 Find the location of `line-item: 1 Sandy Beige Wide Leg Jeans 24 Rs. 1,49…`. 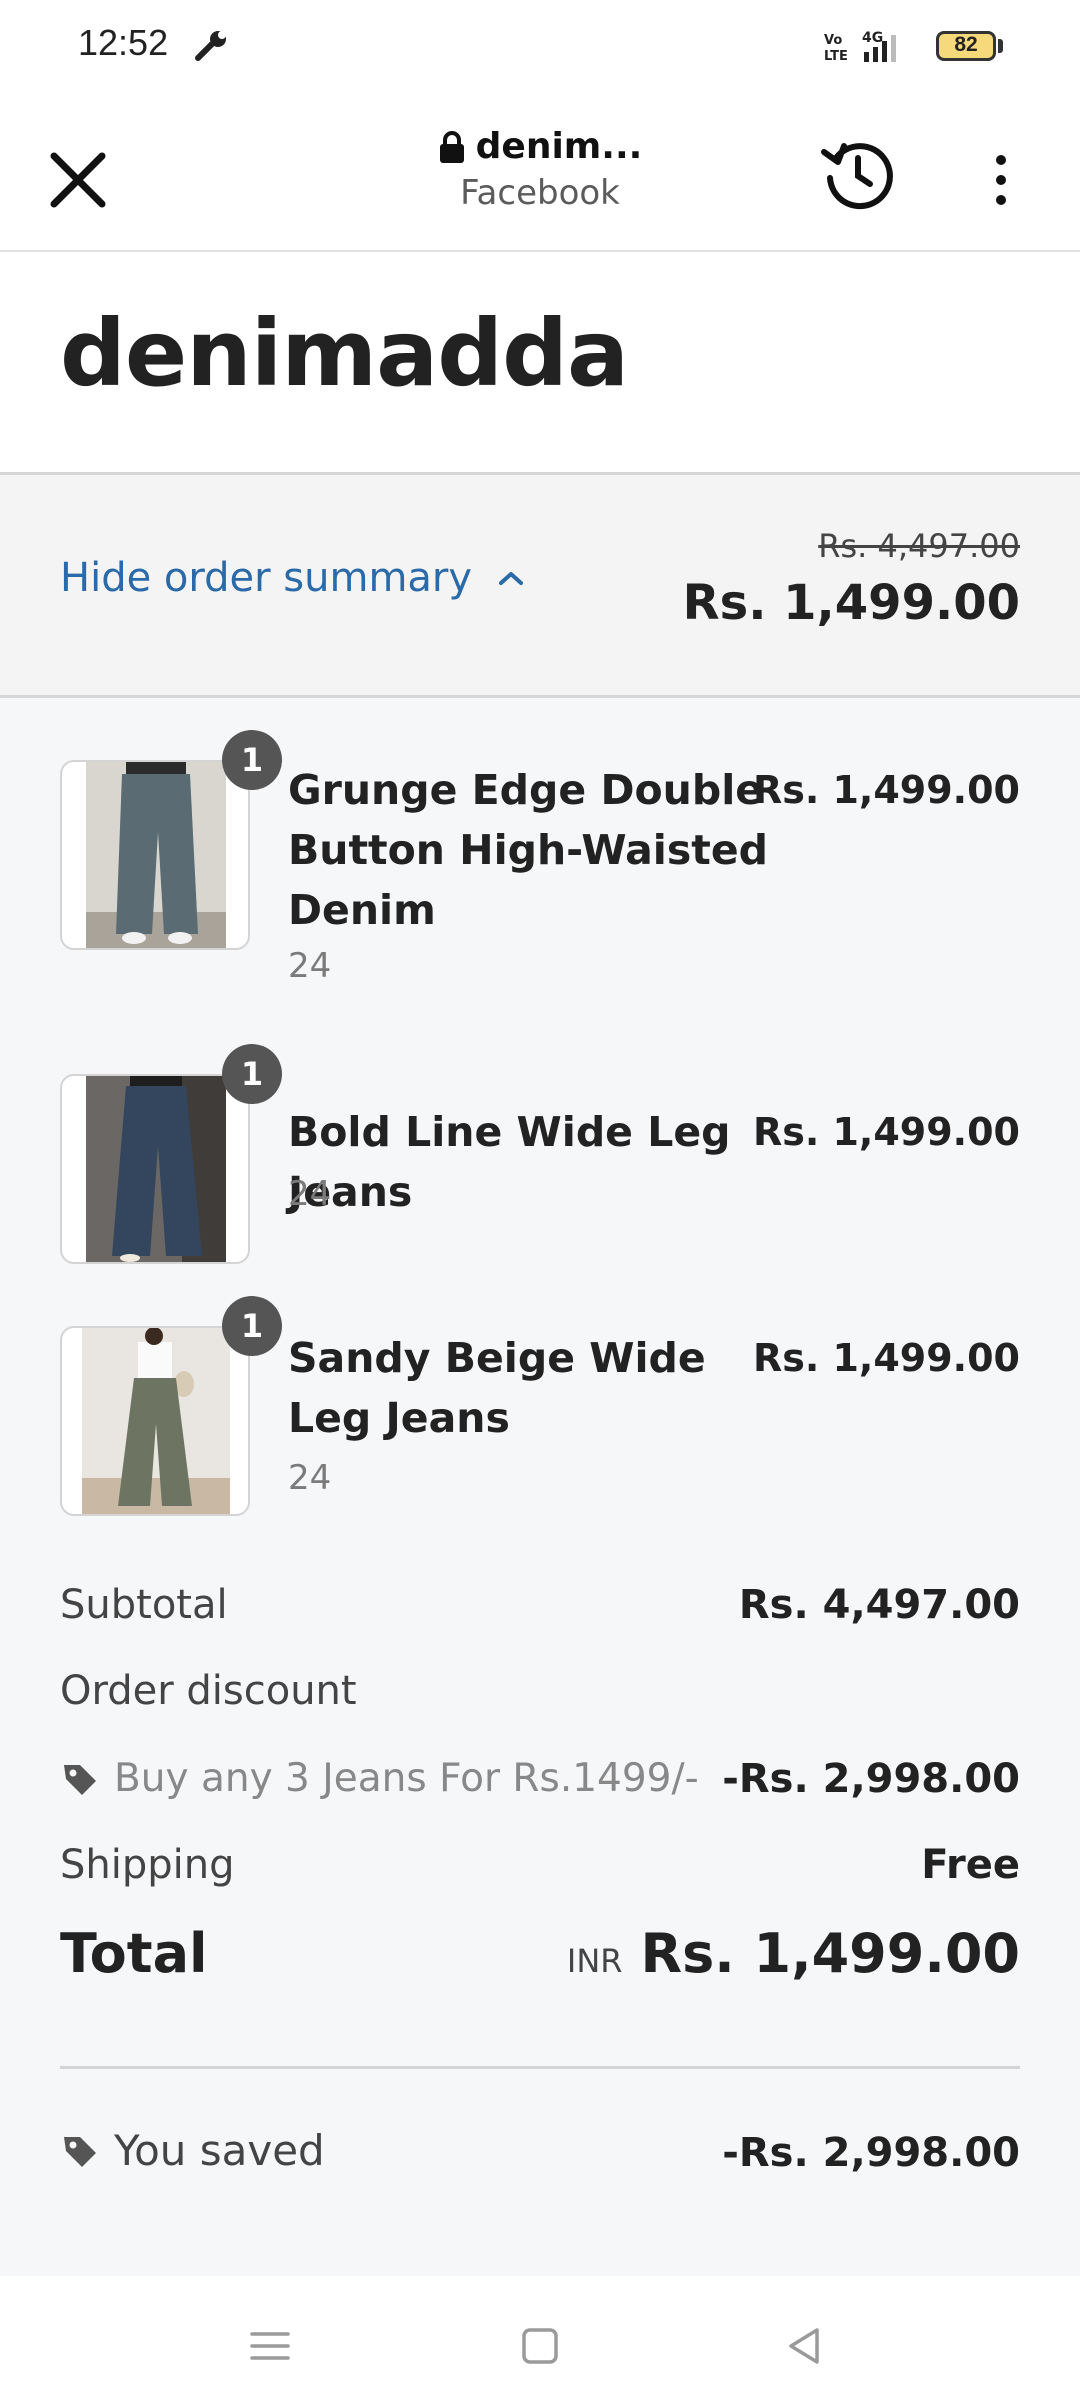

line-item: 1 Sandy Beige Wide Leg Jeans 24 Rs. 1,49… is located at coordinates (540, 1411).